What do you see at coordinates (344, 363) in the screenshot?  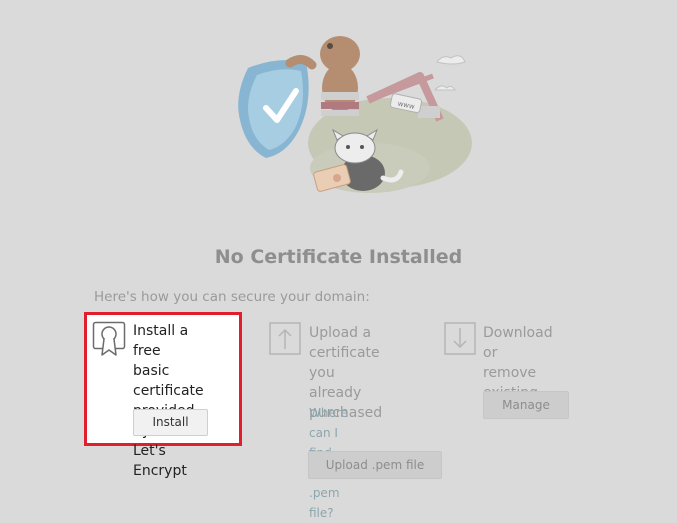 I see `option-text-line: certificate you` at bounding box center [344, 363].